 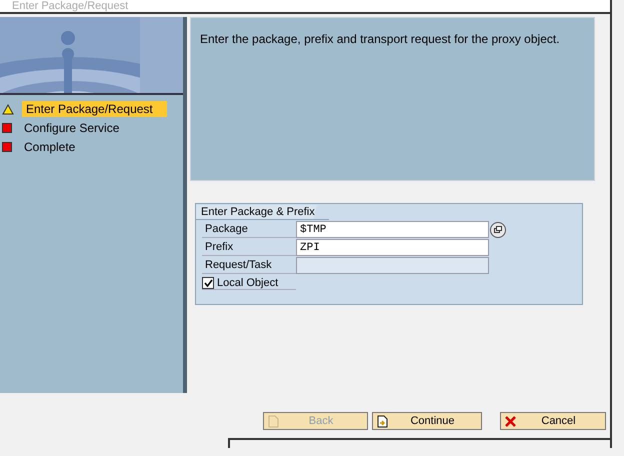 I want to click on cancel-button: Cancel, so click(x=553, y=421).